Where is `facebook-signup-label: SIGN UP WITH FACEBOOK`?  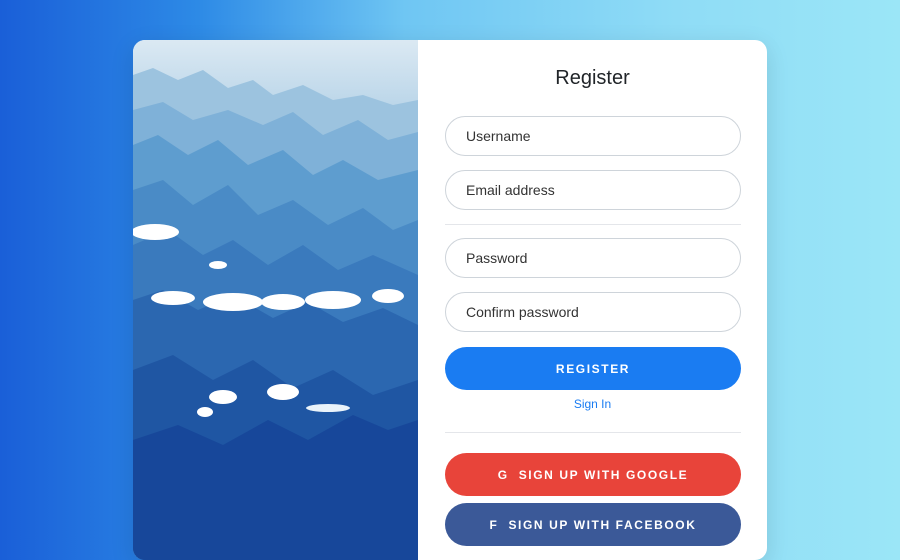 facebook-signup-label: SIGN UP WITH FACEBOOK is located at coordinates (602, 524).